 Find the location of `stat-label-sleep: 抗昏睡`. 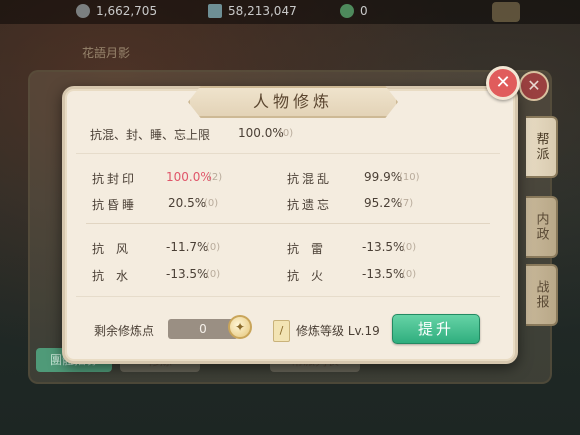

stat-label-sleep: 抗昏睡 is located at coordinates (115, 205).